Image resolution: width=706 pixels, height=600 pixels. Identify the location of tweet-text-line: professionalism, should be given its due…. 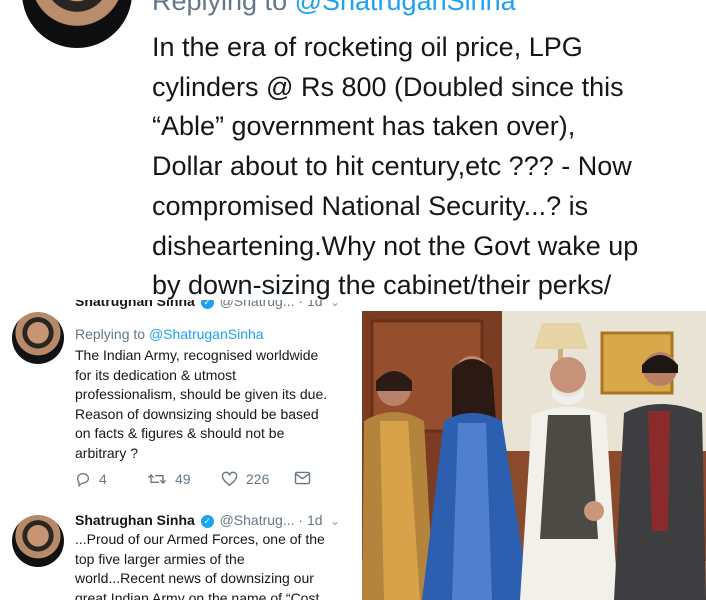
(201, 394).